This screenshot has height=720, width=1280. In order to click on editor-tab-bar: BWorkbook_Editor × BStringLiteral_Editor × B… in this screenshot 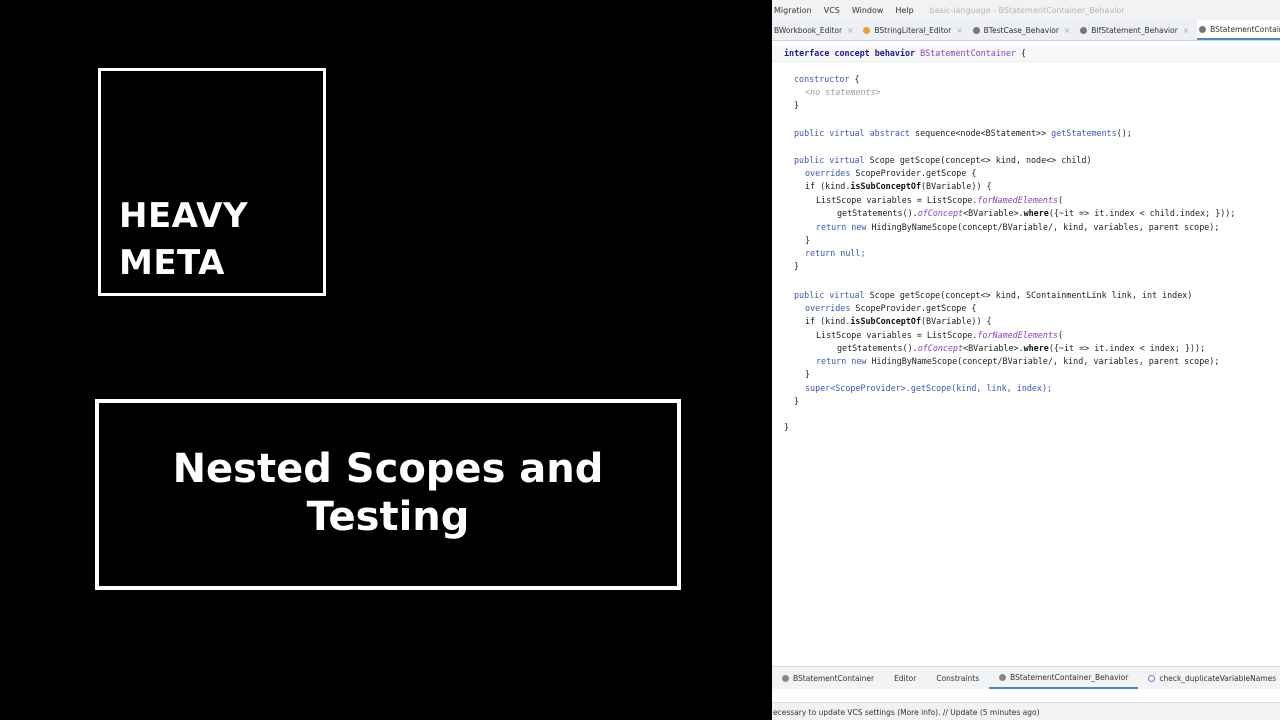, I will do `click(1026, 30)`.